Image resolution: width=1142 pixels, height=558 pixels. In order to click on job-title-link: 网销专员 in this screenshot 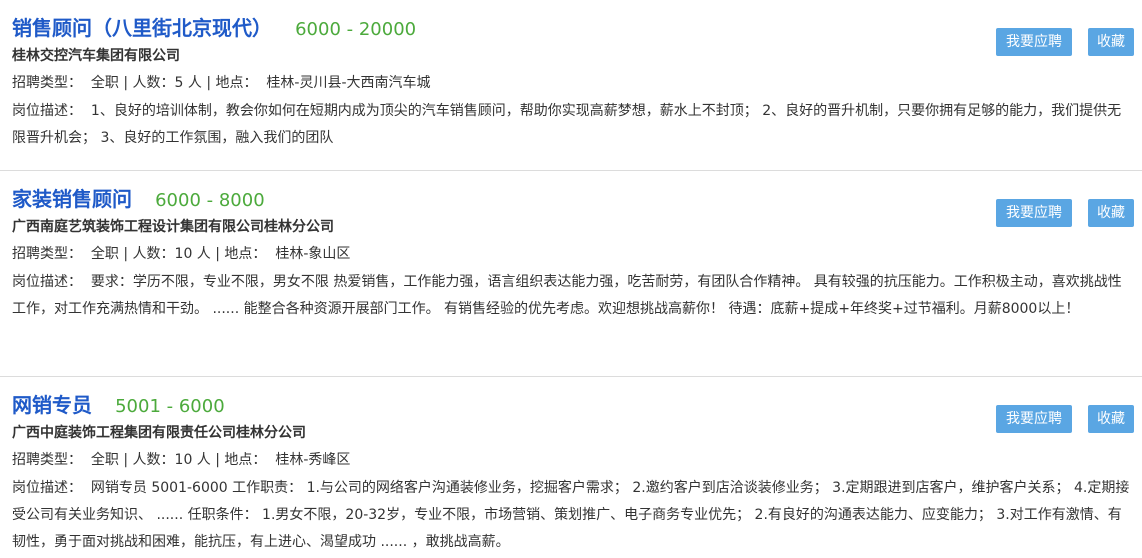, I will do `click(52, 405)`.